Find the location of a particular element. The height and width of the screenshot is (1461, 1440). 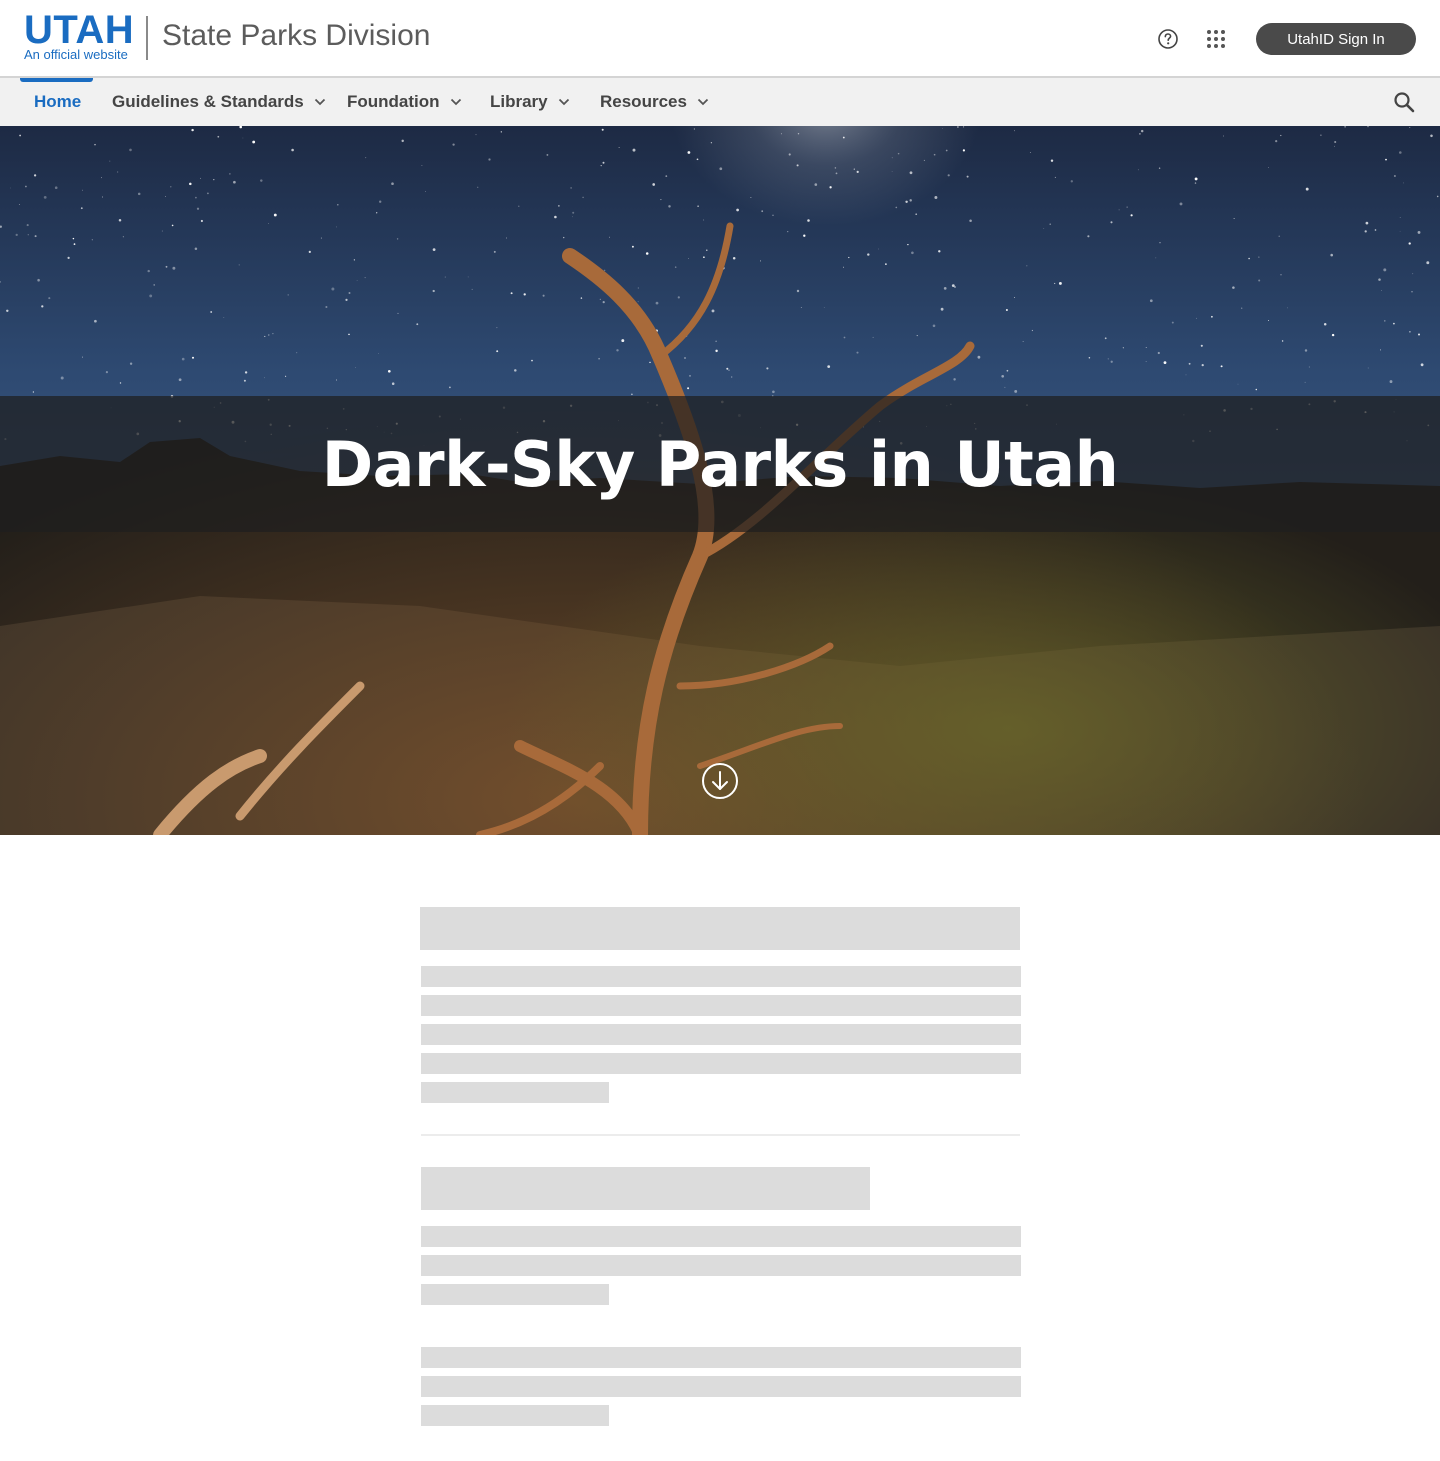

logo-divider is located at coordinates (147, 38).